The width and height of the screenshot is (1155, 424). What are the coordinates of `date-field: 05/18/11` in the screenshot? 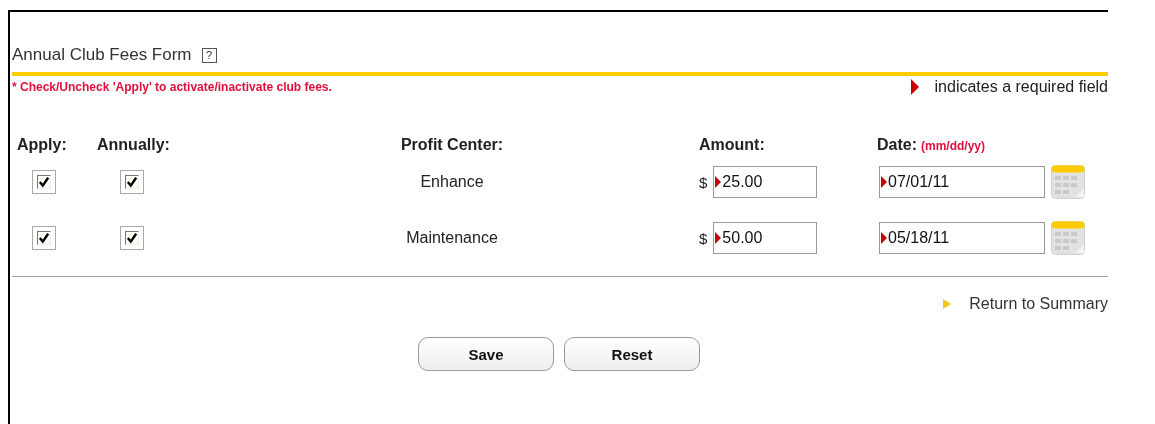 It's located at (962, 238).